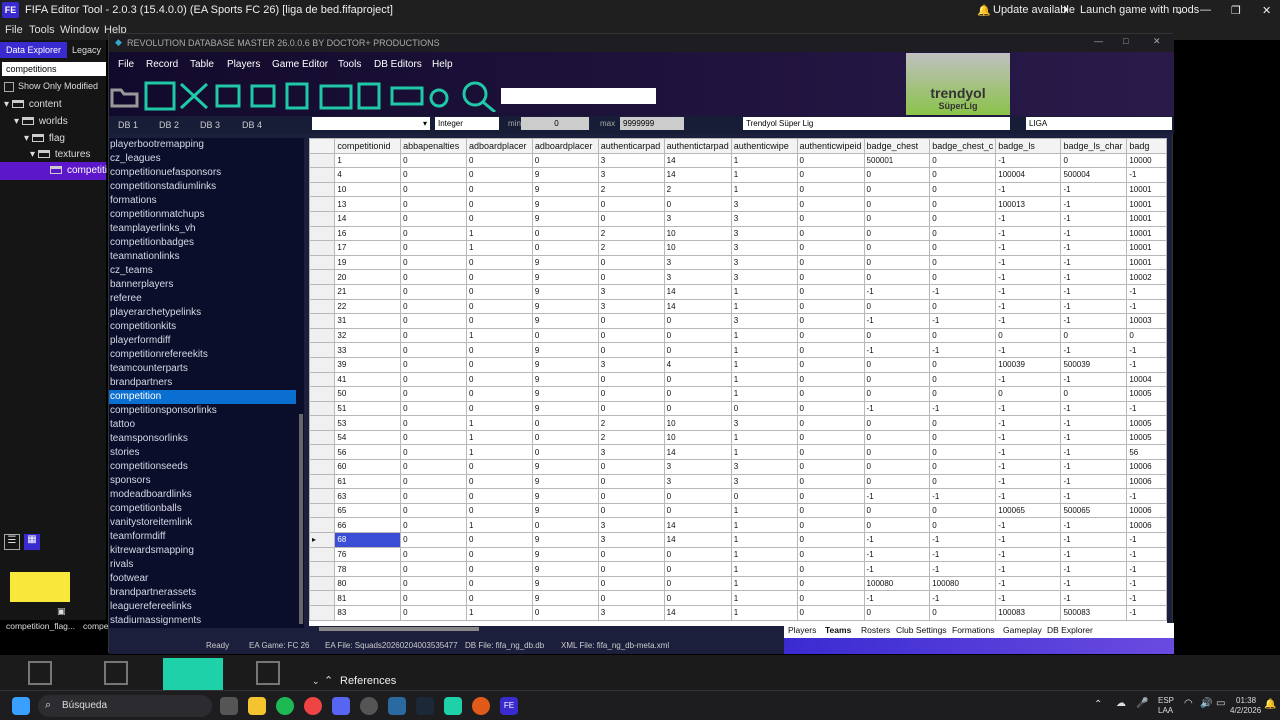 The height and width of the screenshot is (720, 1280). I want to click on grid-cell: 14, so click(697, 175).